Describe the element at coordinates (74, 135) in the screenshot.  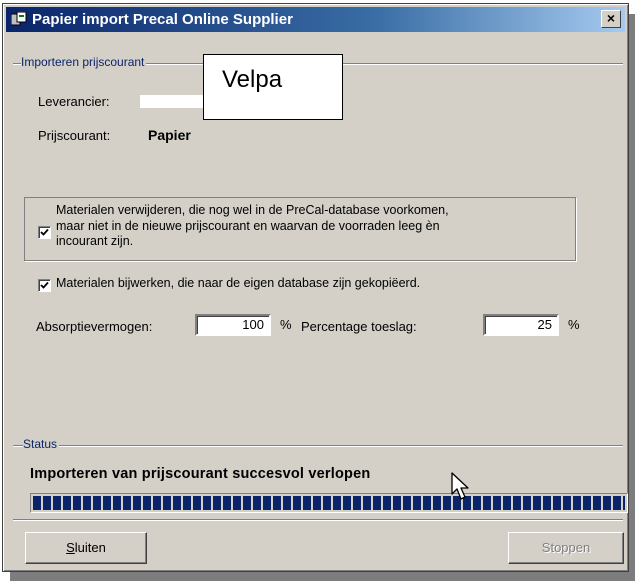
I see `pricelist-label: Prijscourant:` at that location.